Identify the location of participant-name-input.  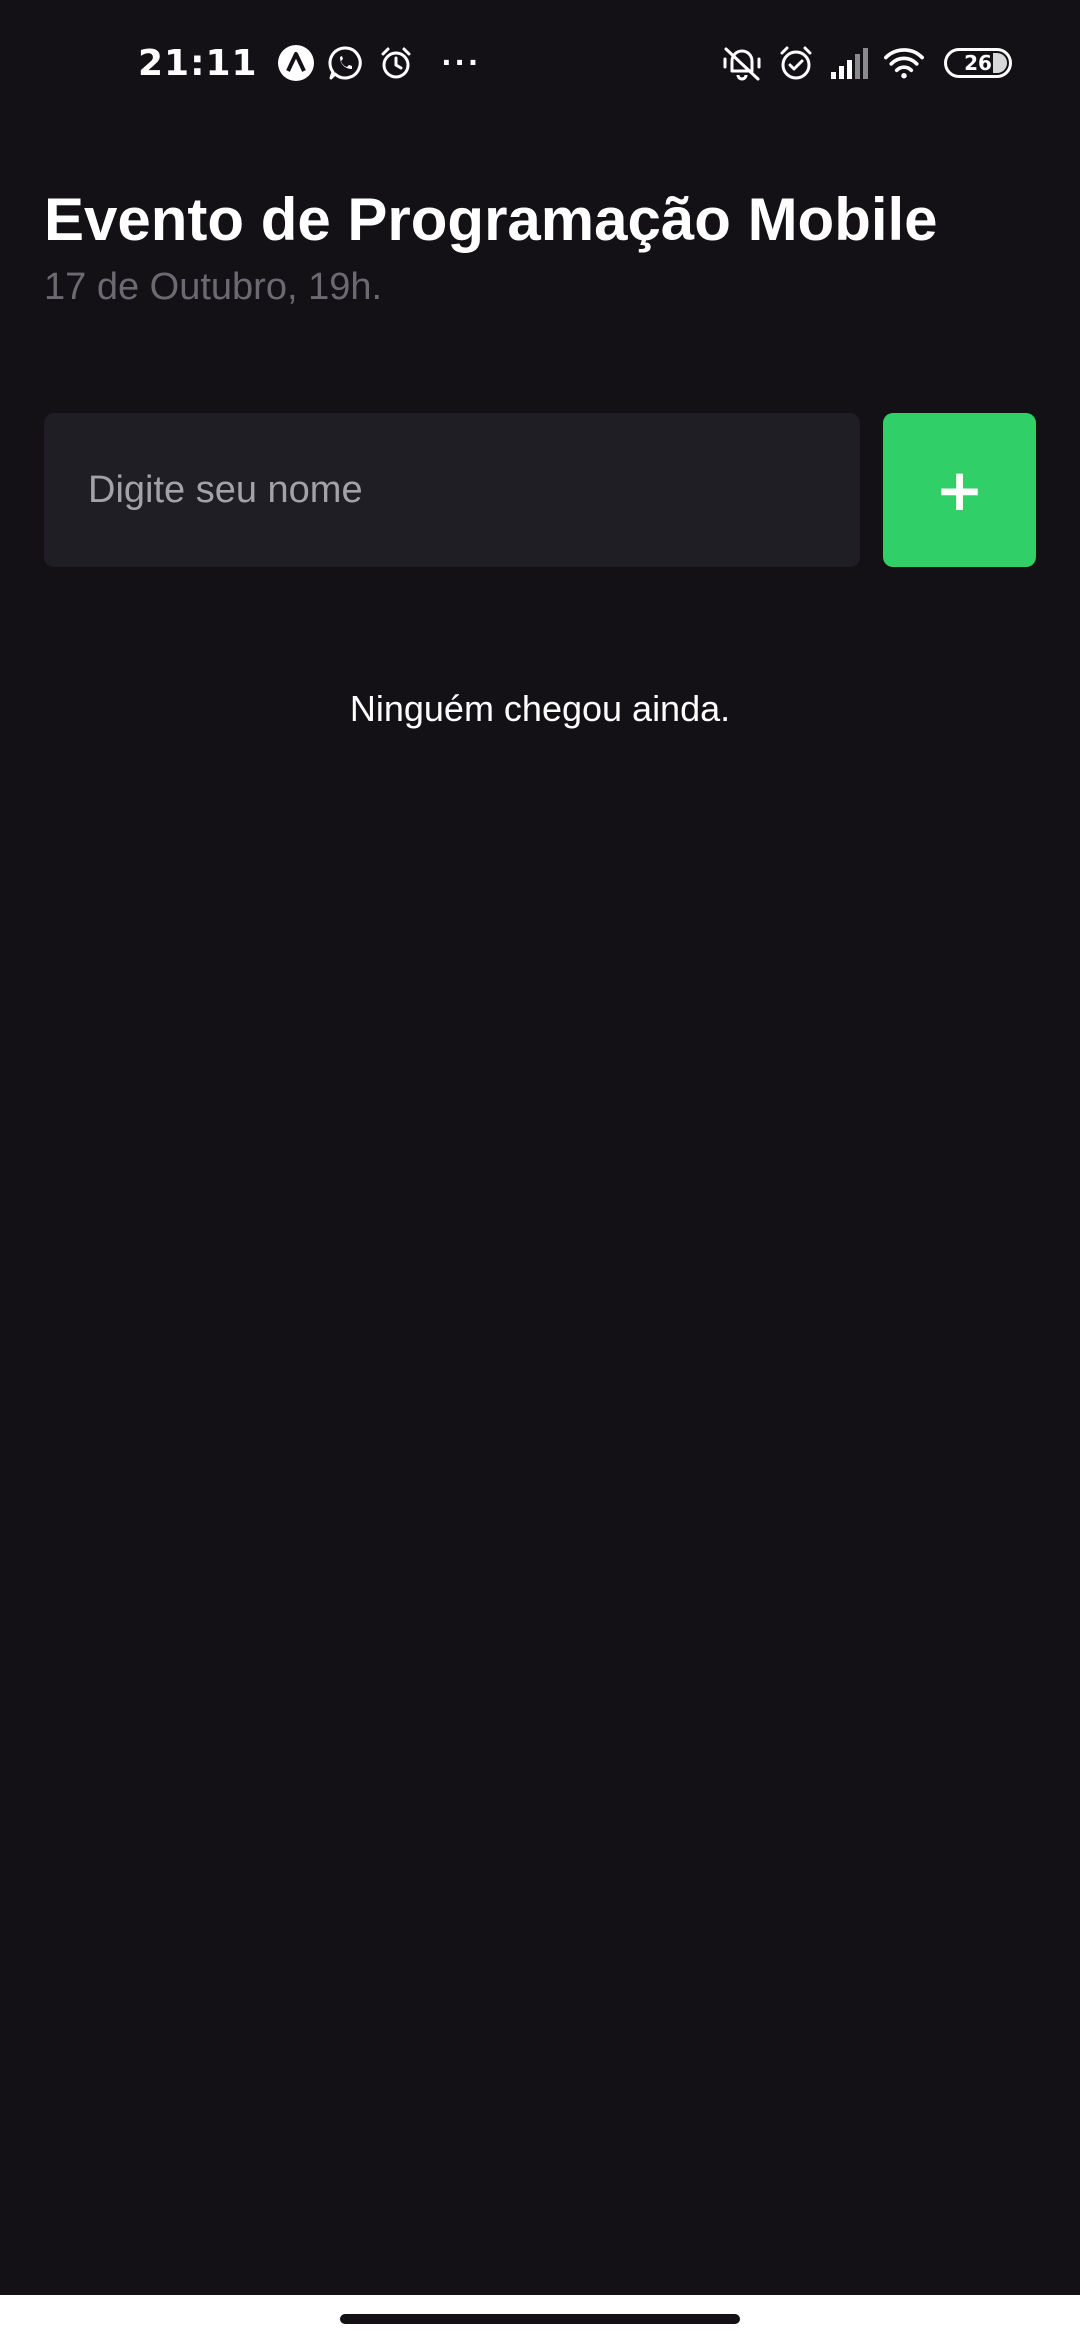
(452, 490).